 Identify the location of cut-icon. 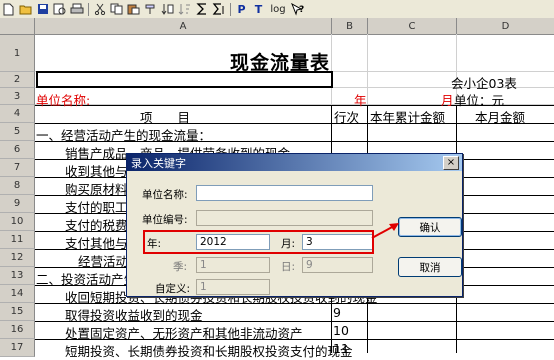
(99, 9).